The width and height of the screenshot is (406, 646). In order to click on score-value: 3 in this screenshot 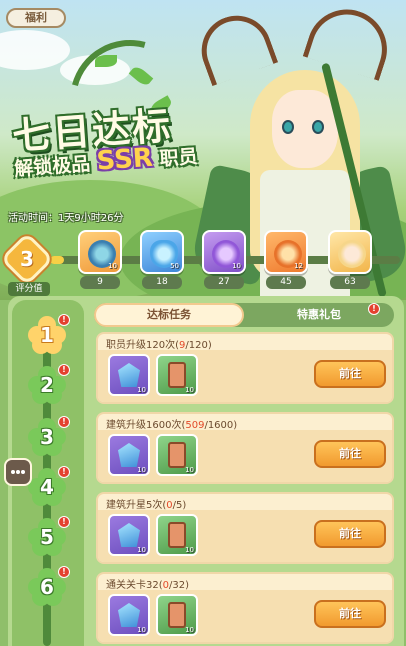, I will do `click(27, 259)`.